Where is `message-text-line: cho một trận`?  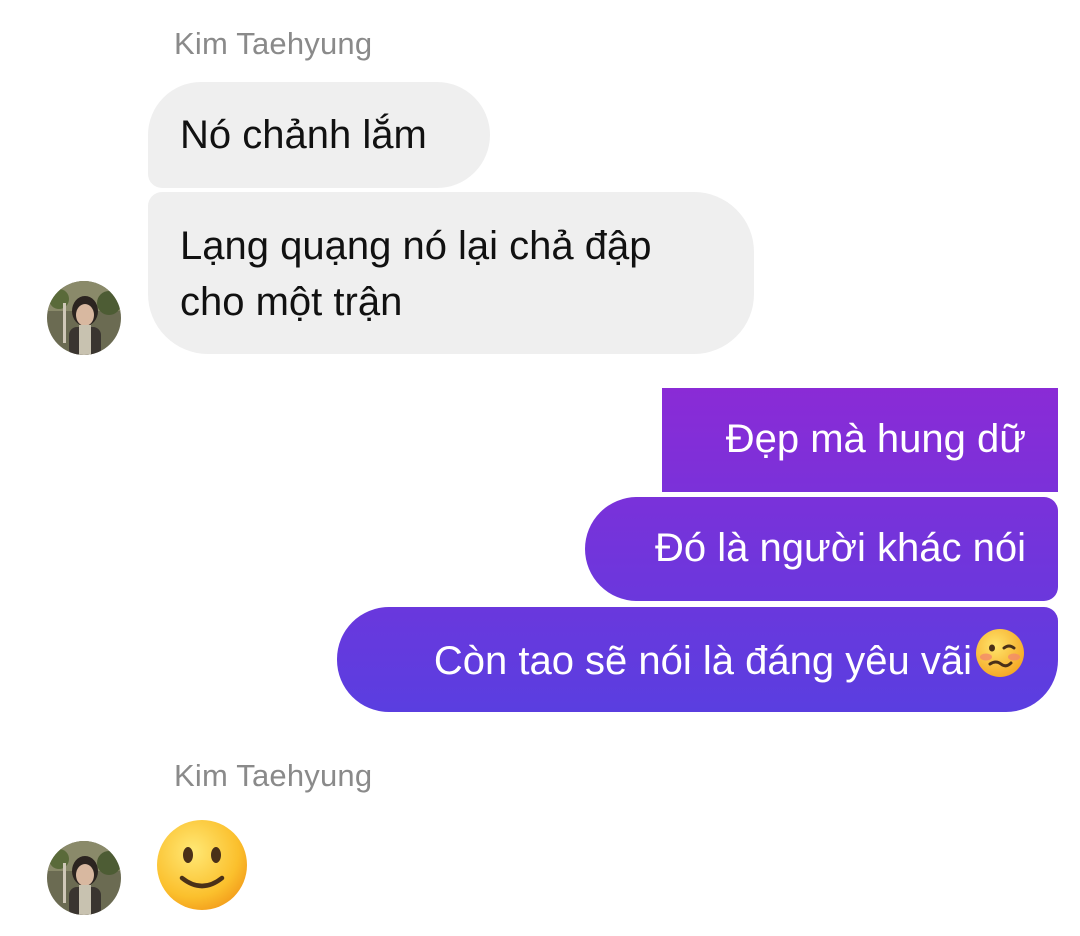
message-text-line: cho một trận is located at coordinates (291, 302).